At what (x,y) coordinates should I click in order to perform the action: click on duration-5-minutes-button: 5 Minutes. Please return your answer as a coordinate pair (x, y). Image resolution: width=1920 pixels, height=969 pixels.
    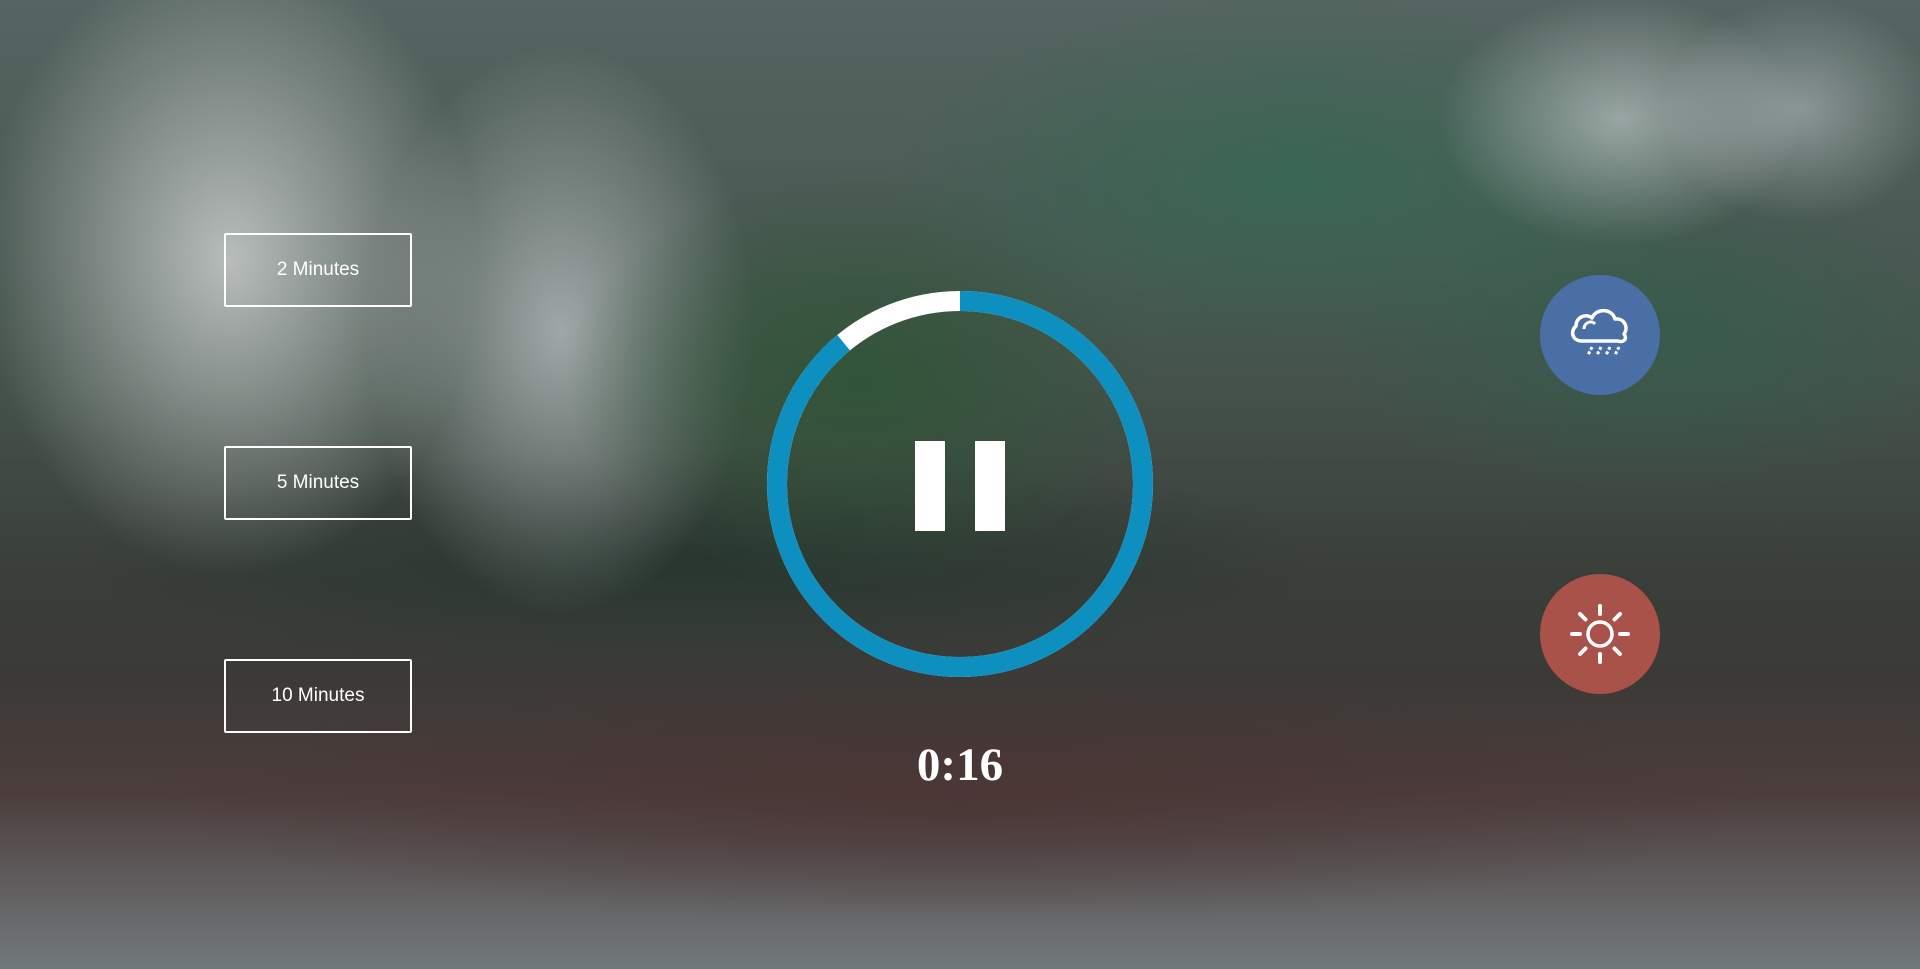
    Looking at the image, I should click on (318, 483).